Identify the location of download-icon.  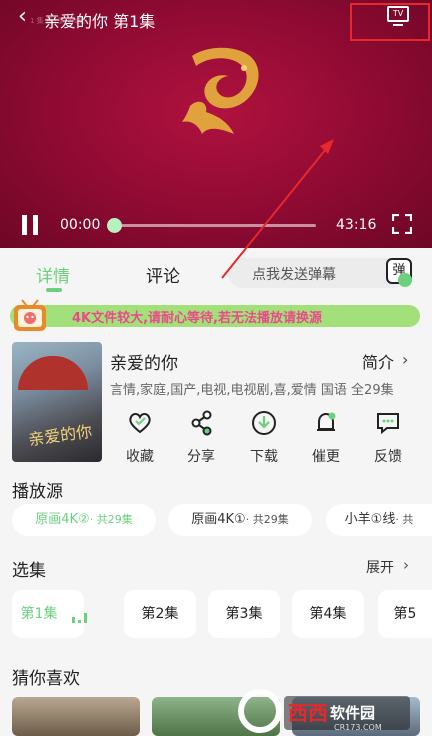
(264, 423).